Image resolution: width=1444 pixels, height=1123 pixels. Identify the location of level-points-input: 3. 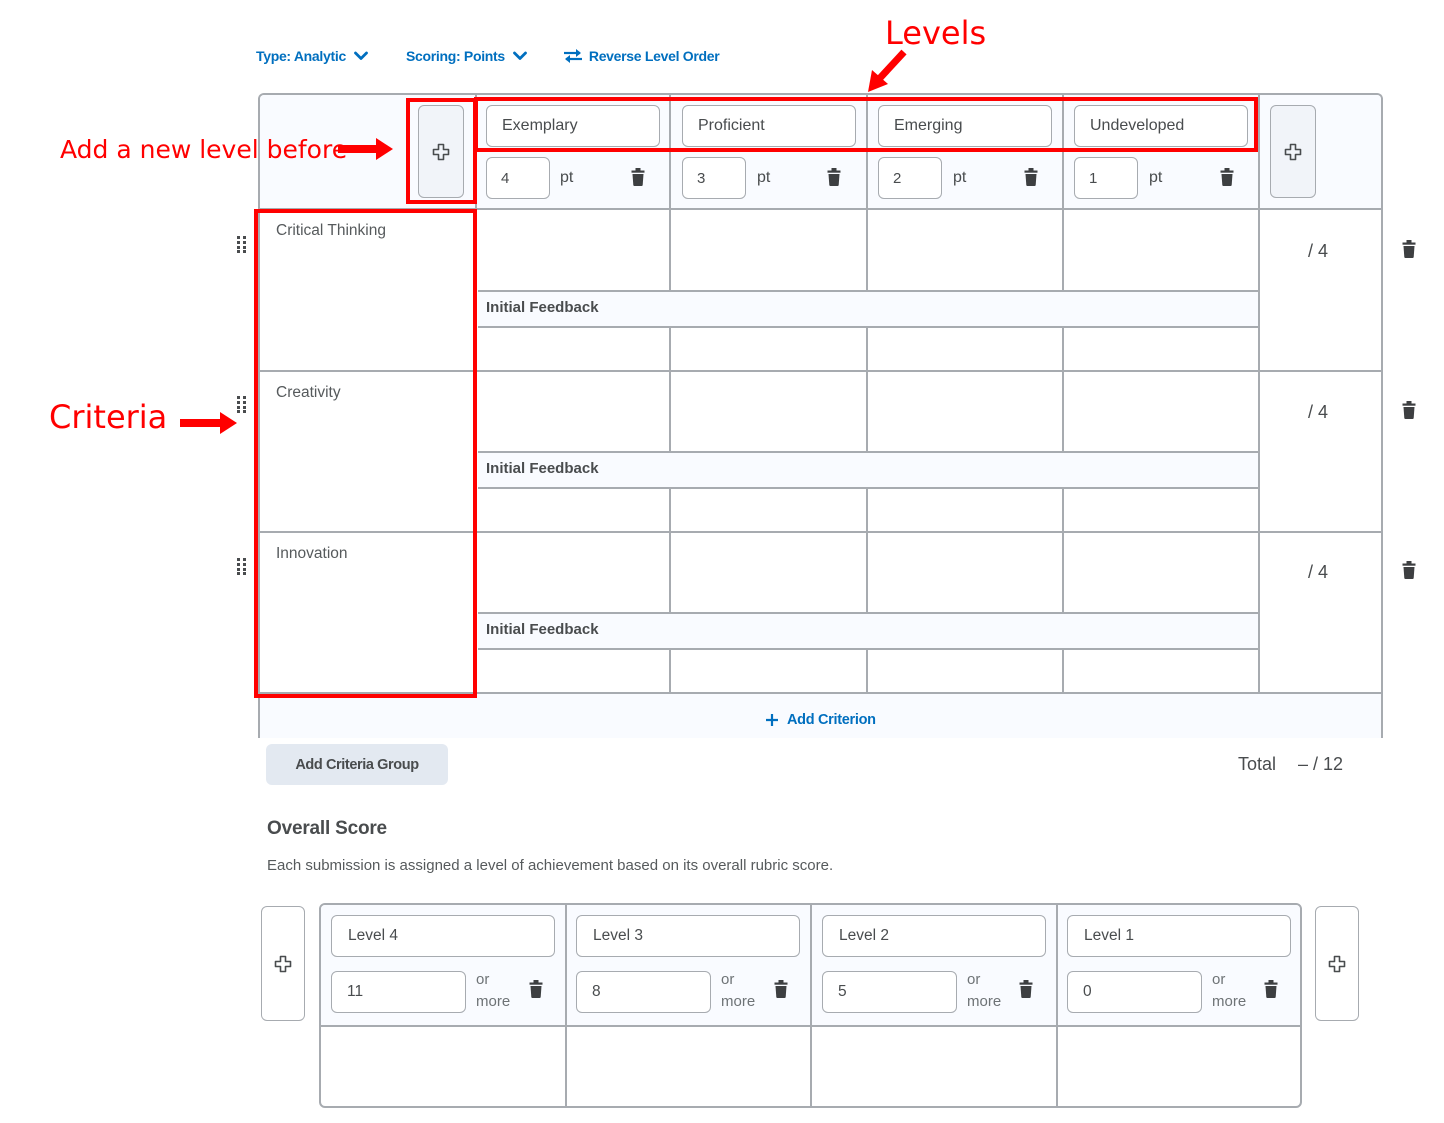
(714, 178).